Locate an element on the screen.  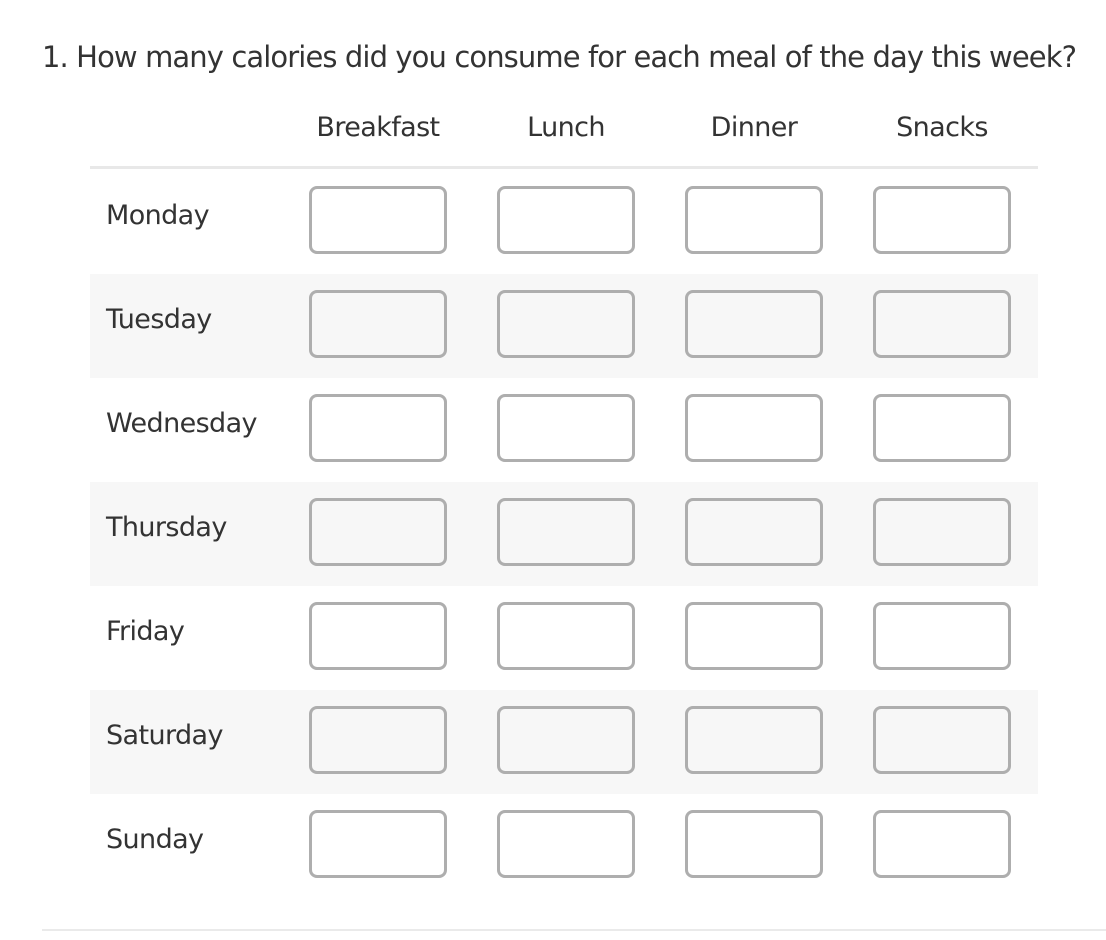
calorie-input-tuesday-lunch is located at coordinates (566, 324).